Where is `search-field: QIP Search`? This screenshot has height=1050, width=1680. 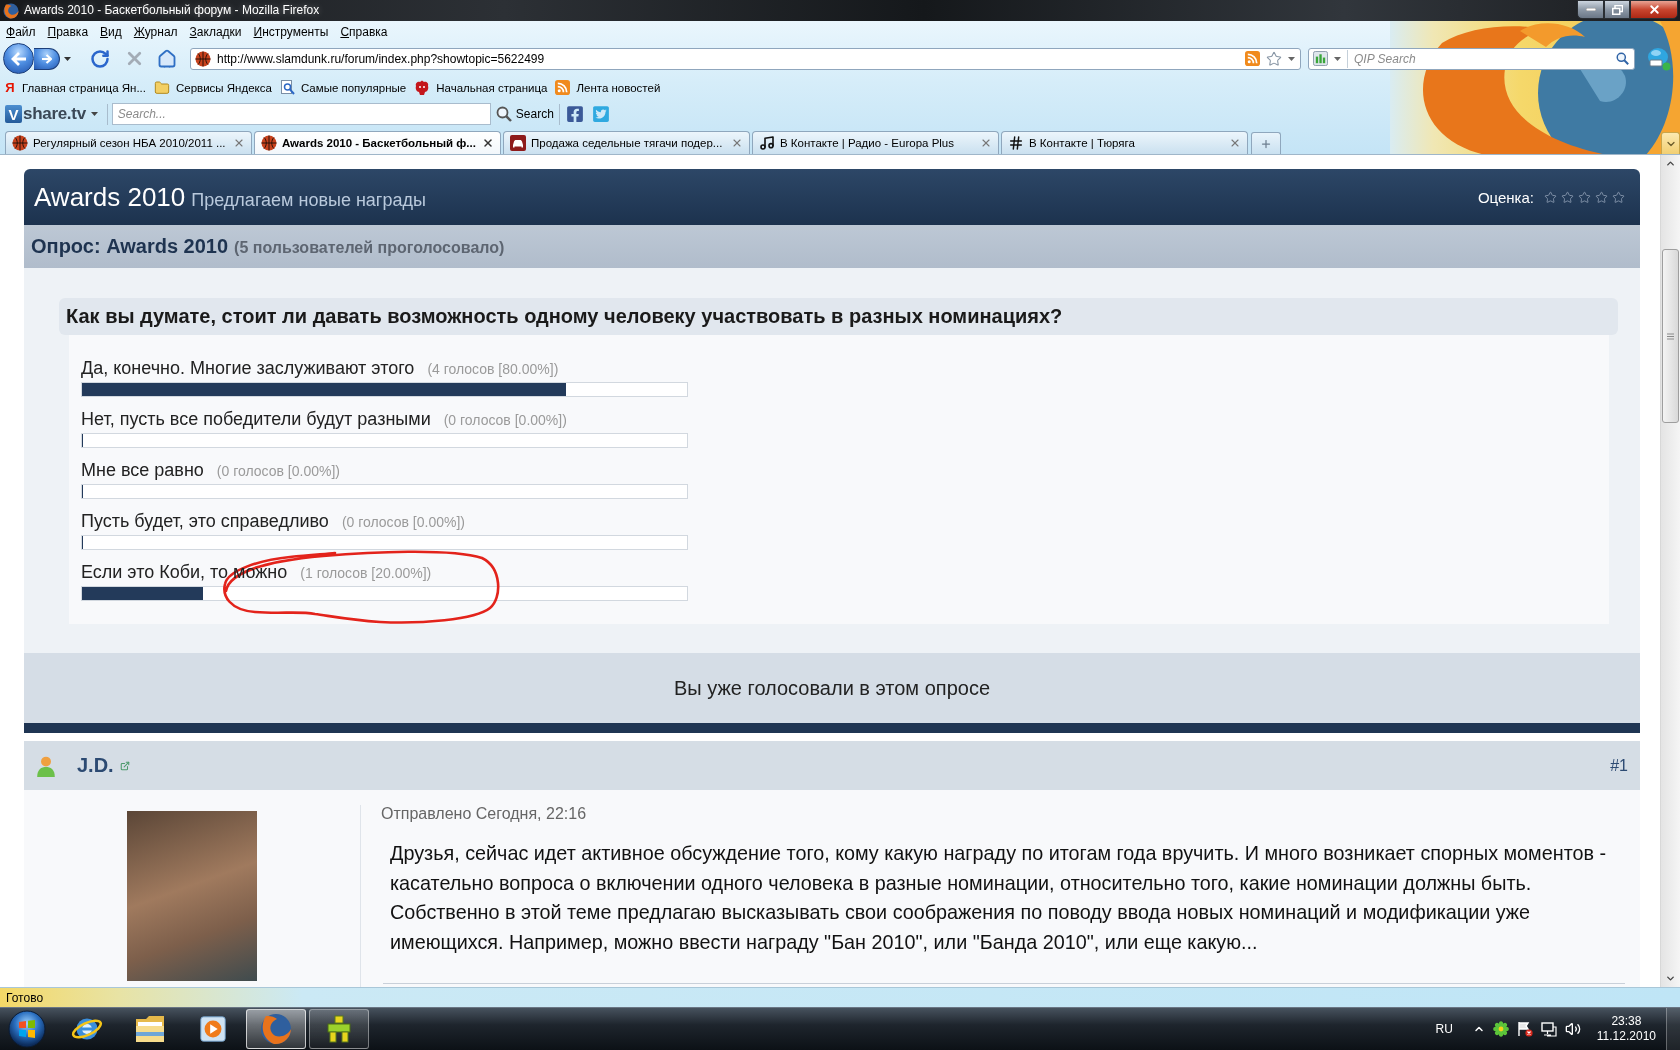
search-field: QIP Search is located at coordinates (1471, 58).